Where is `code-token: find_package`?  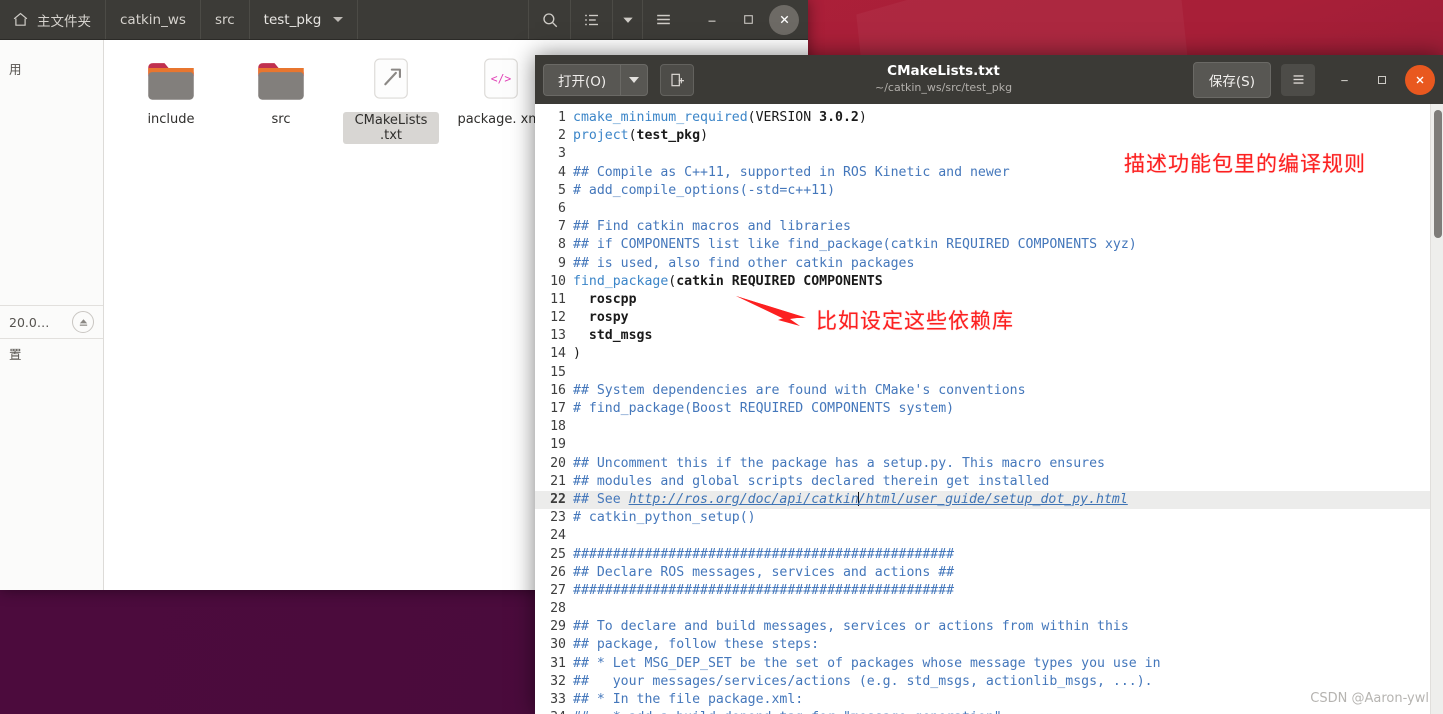
code-token: find_package is located at coordinates (621, 281).